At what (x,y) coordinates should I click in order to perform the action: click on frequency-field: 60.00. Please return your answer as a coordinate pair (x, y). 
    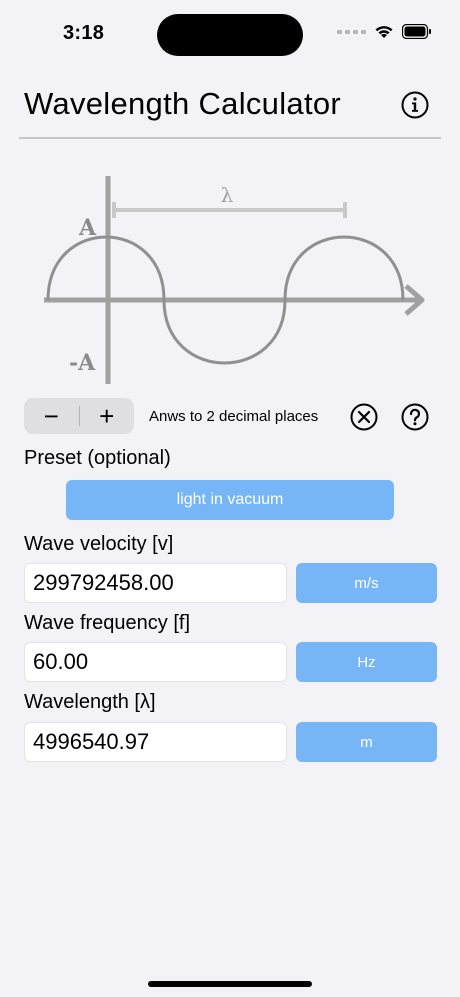
    Looking at the image, I should click on (155, 662).